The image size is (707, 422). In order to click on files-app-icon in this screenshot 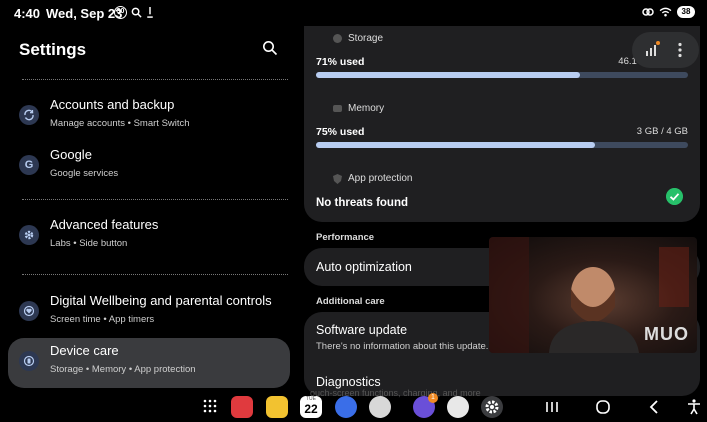, I will do `click(277, 407)`.